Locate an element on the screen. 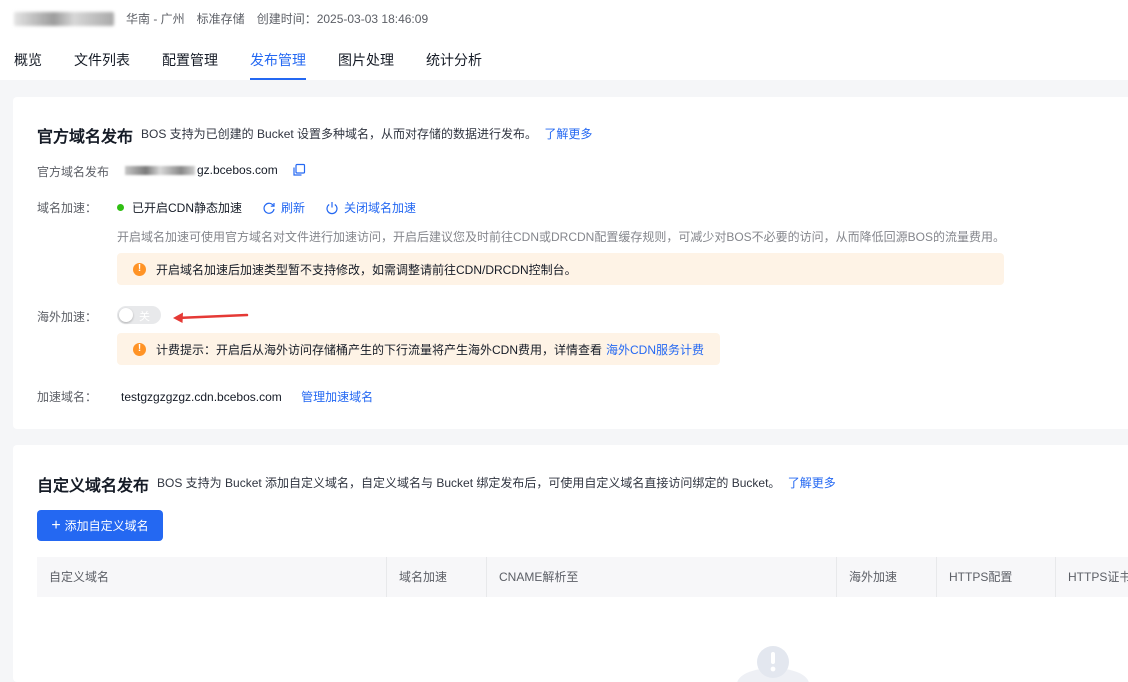  cdn-domain-value: testgzgzgzgz.cdn.bcebos.com 管理加速域名 is located at coordinates (247, 396).